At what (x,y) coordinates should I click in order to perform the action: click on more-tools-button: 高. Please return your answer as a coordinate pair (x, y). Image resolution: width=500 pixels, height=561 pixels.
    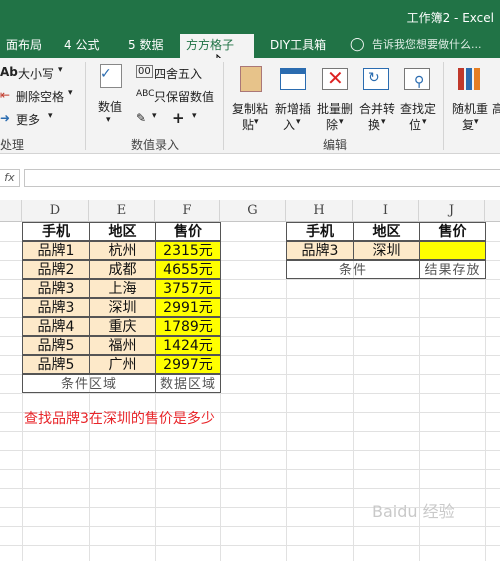
    Looking at the image, I should click on (496, 108).